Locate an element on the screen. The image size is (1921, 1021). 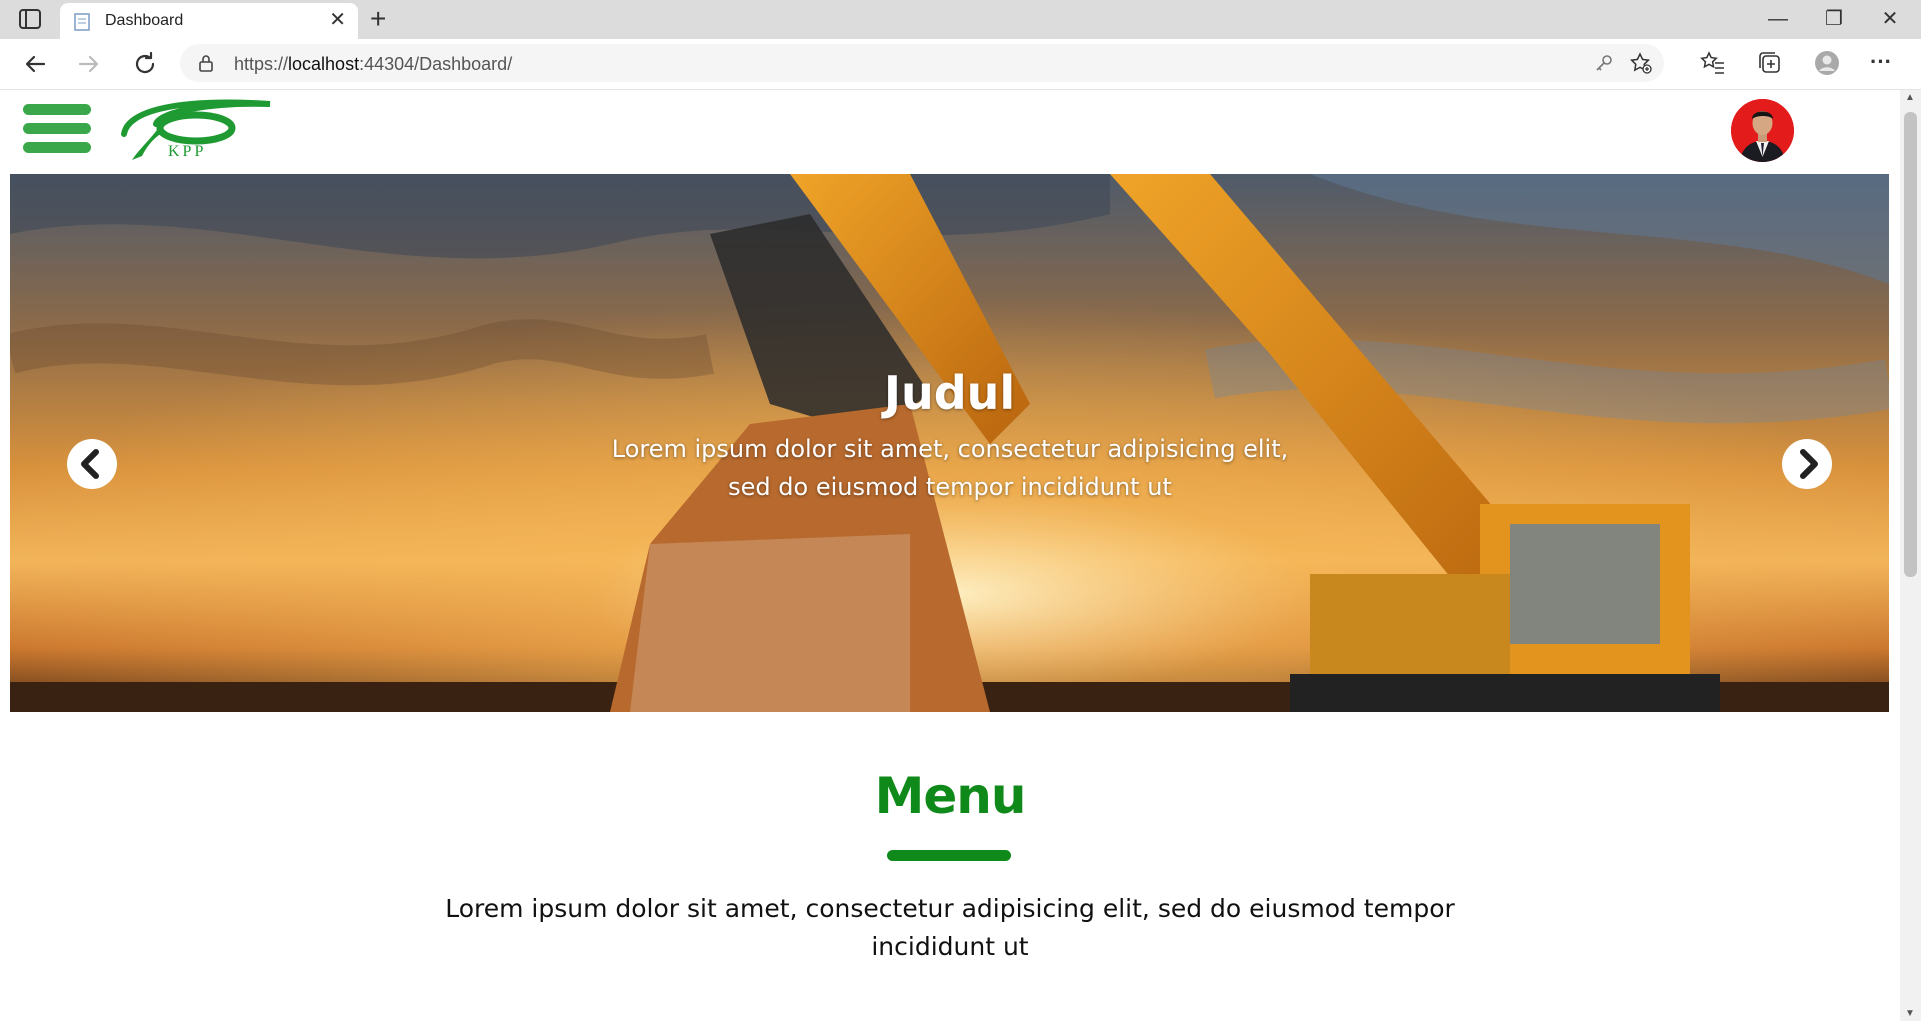
scroll-down-icon: ▼ is located at coordinates (1910, 1013).